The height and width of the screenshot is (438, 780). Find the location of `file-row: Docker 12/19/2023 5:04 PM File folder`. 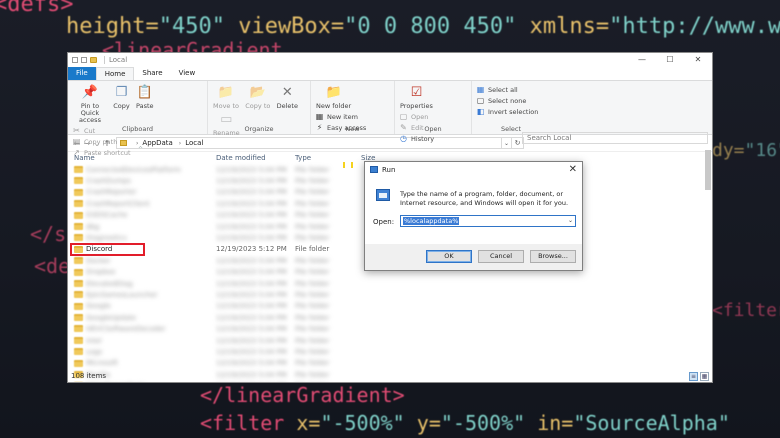

file-row: Docker 12/19/2023 5:04 PM File folder is located at coordinates (222, 260).